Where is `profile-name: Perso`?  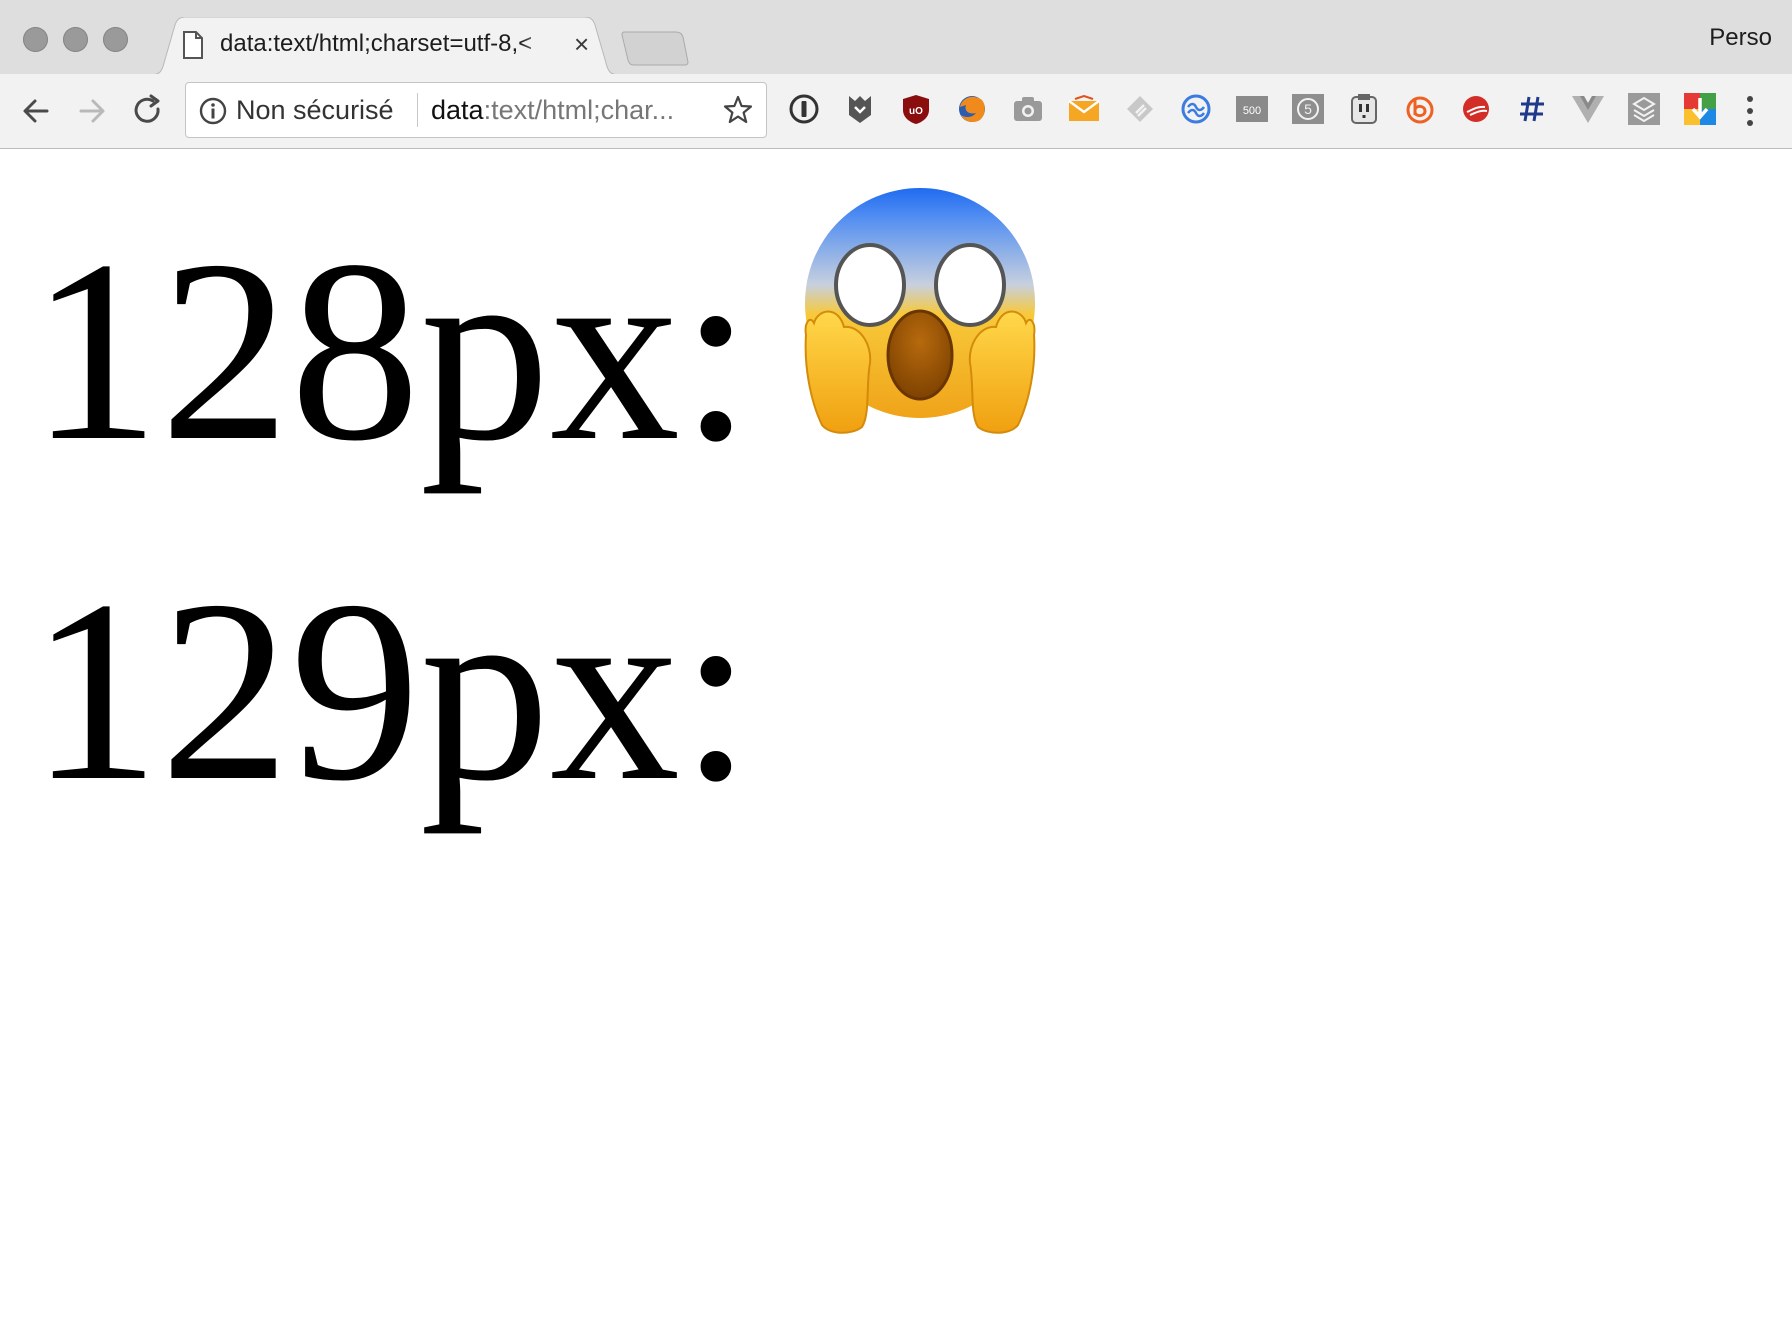 profile-name: Perso is located at coordinates (1740, 38).